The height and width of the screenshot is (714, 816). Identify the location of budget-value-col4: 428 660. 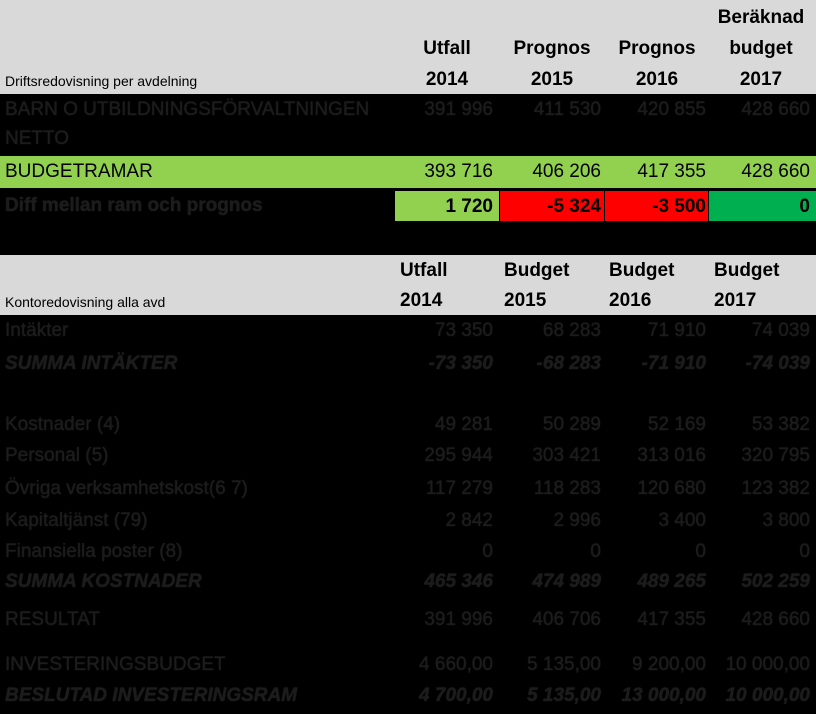
(775, 171).